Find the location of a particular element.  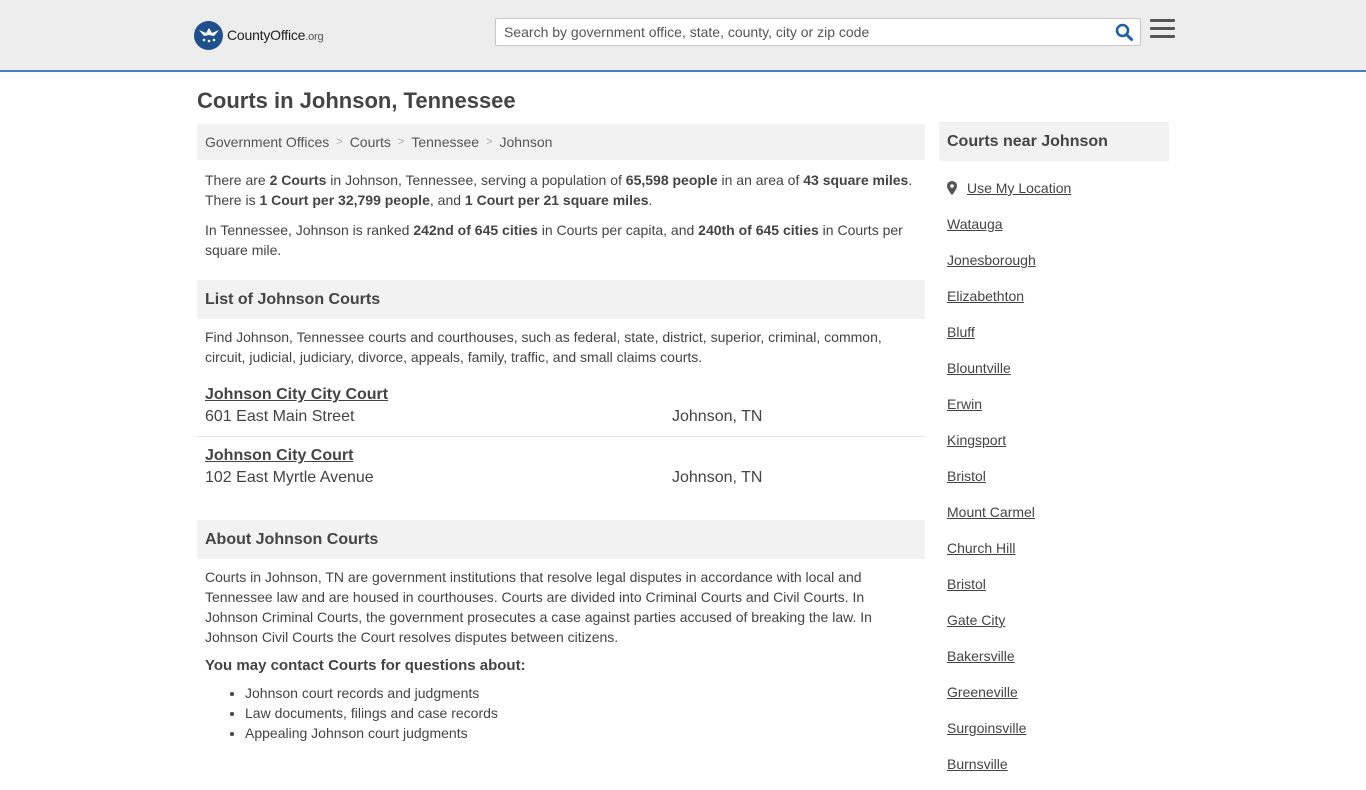

breadcrumb-courts: Courts is located at coordinates (370, 142).